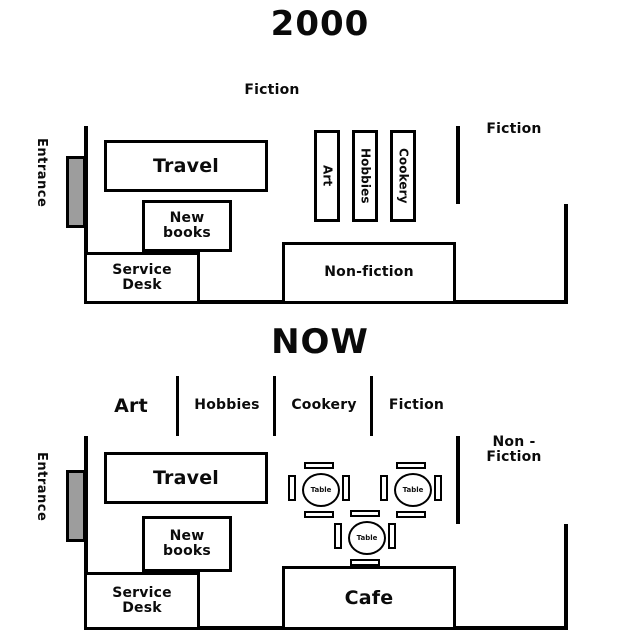 This screenshot has height=640, width=640. Describe the element at coordinates (187, 217) in the screenshot. I see `shelf-new-books-line1: New` at that location.